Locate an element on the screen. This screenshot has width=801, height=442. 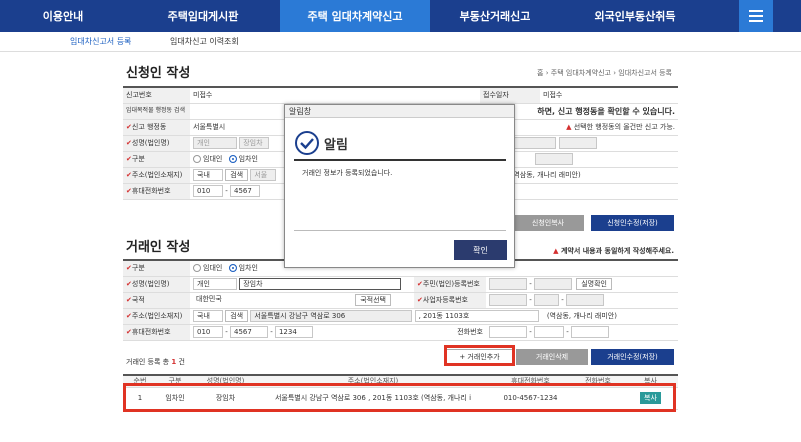
name-type-select: 개인 is located at coordinates (215, 143).